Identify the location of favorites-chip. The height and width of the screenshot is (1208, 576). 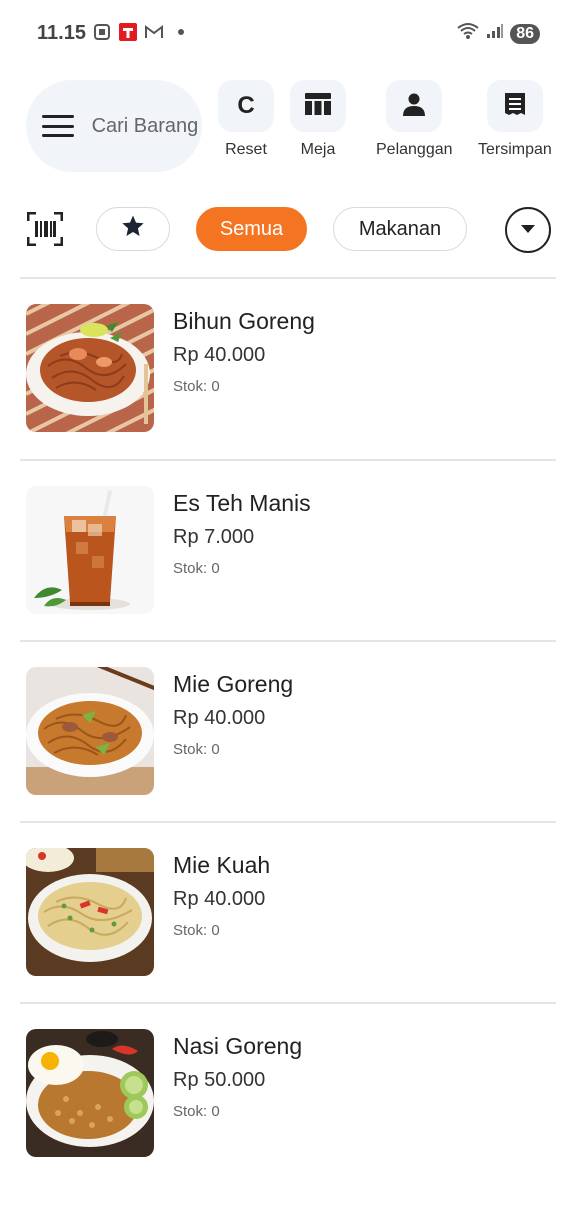
(133, 229).